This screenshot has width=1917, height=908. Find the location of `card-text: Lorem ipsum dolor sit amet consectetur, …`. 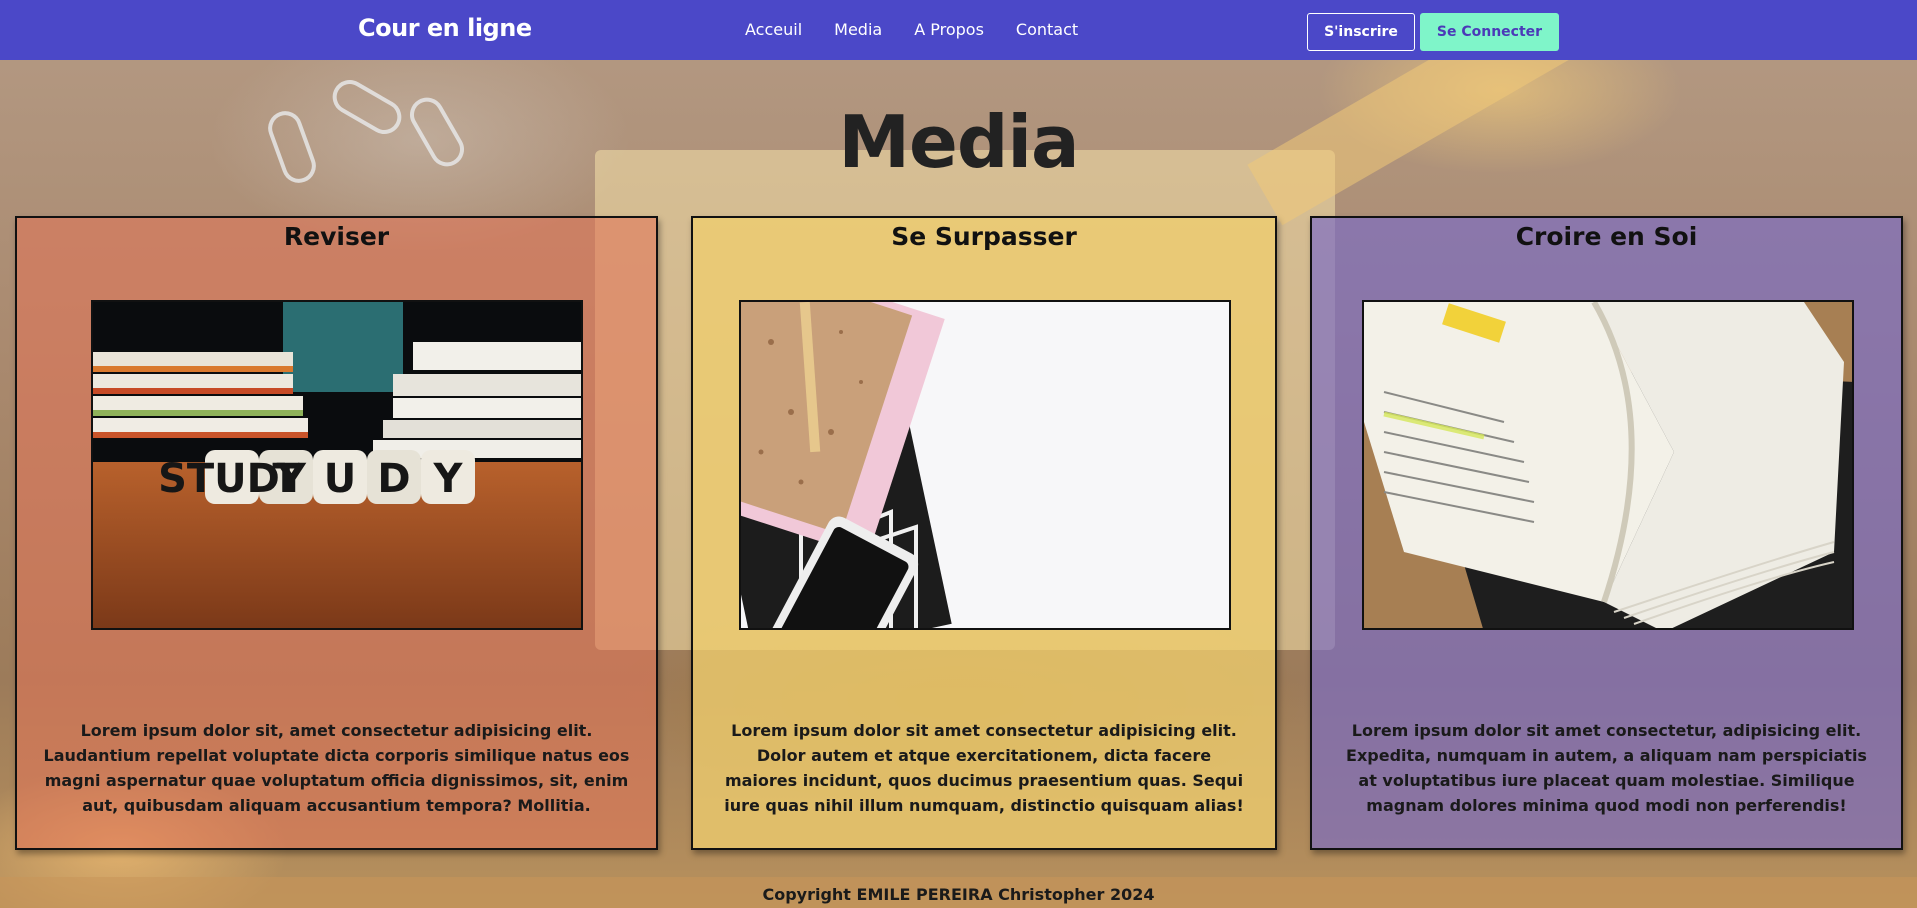

card-text: Lorem ipsum dolor sit amet consectetur, … is located at coordinates (1606, 768).